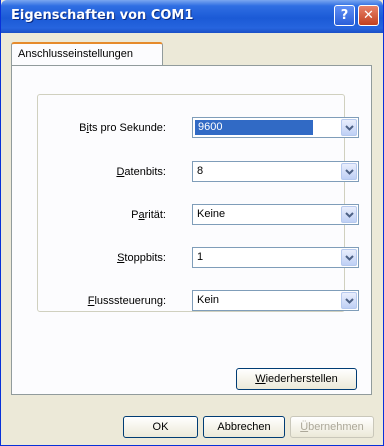 The height and width of the screenshot is (446, 384). What do you see at coordinates (332, 427) in the screenshot?
I see `apply-button: Übernehmen` at bounding box center [332, 427].